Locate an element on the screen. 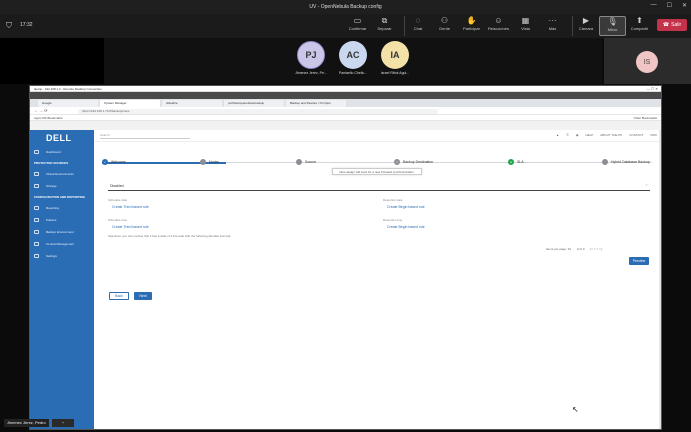 The image size is (691, 432). next-button: Next is located at coordinates (143, 296).